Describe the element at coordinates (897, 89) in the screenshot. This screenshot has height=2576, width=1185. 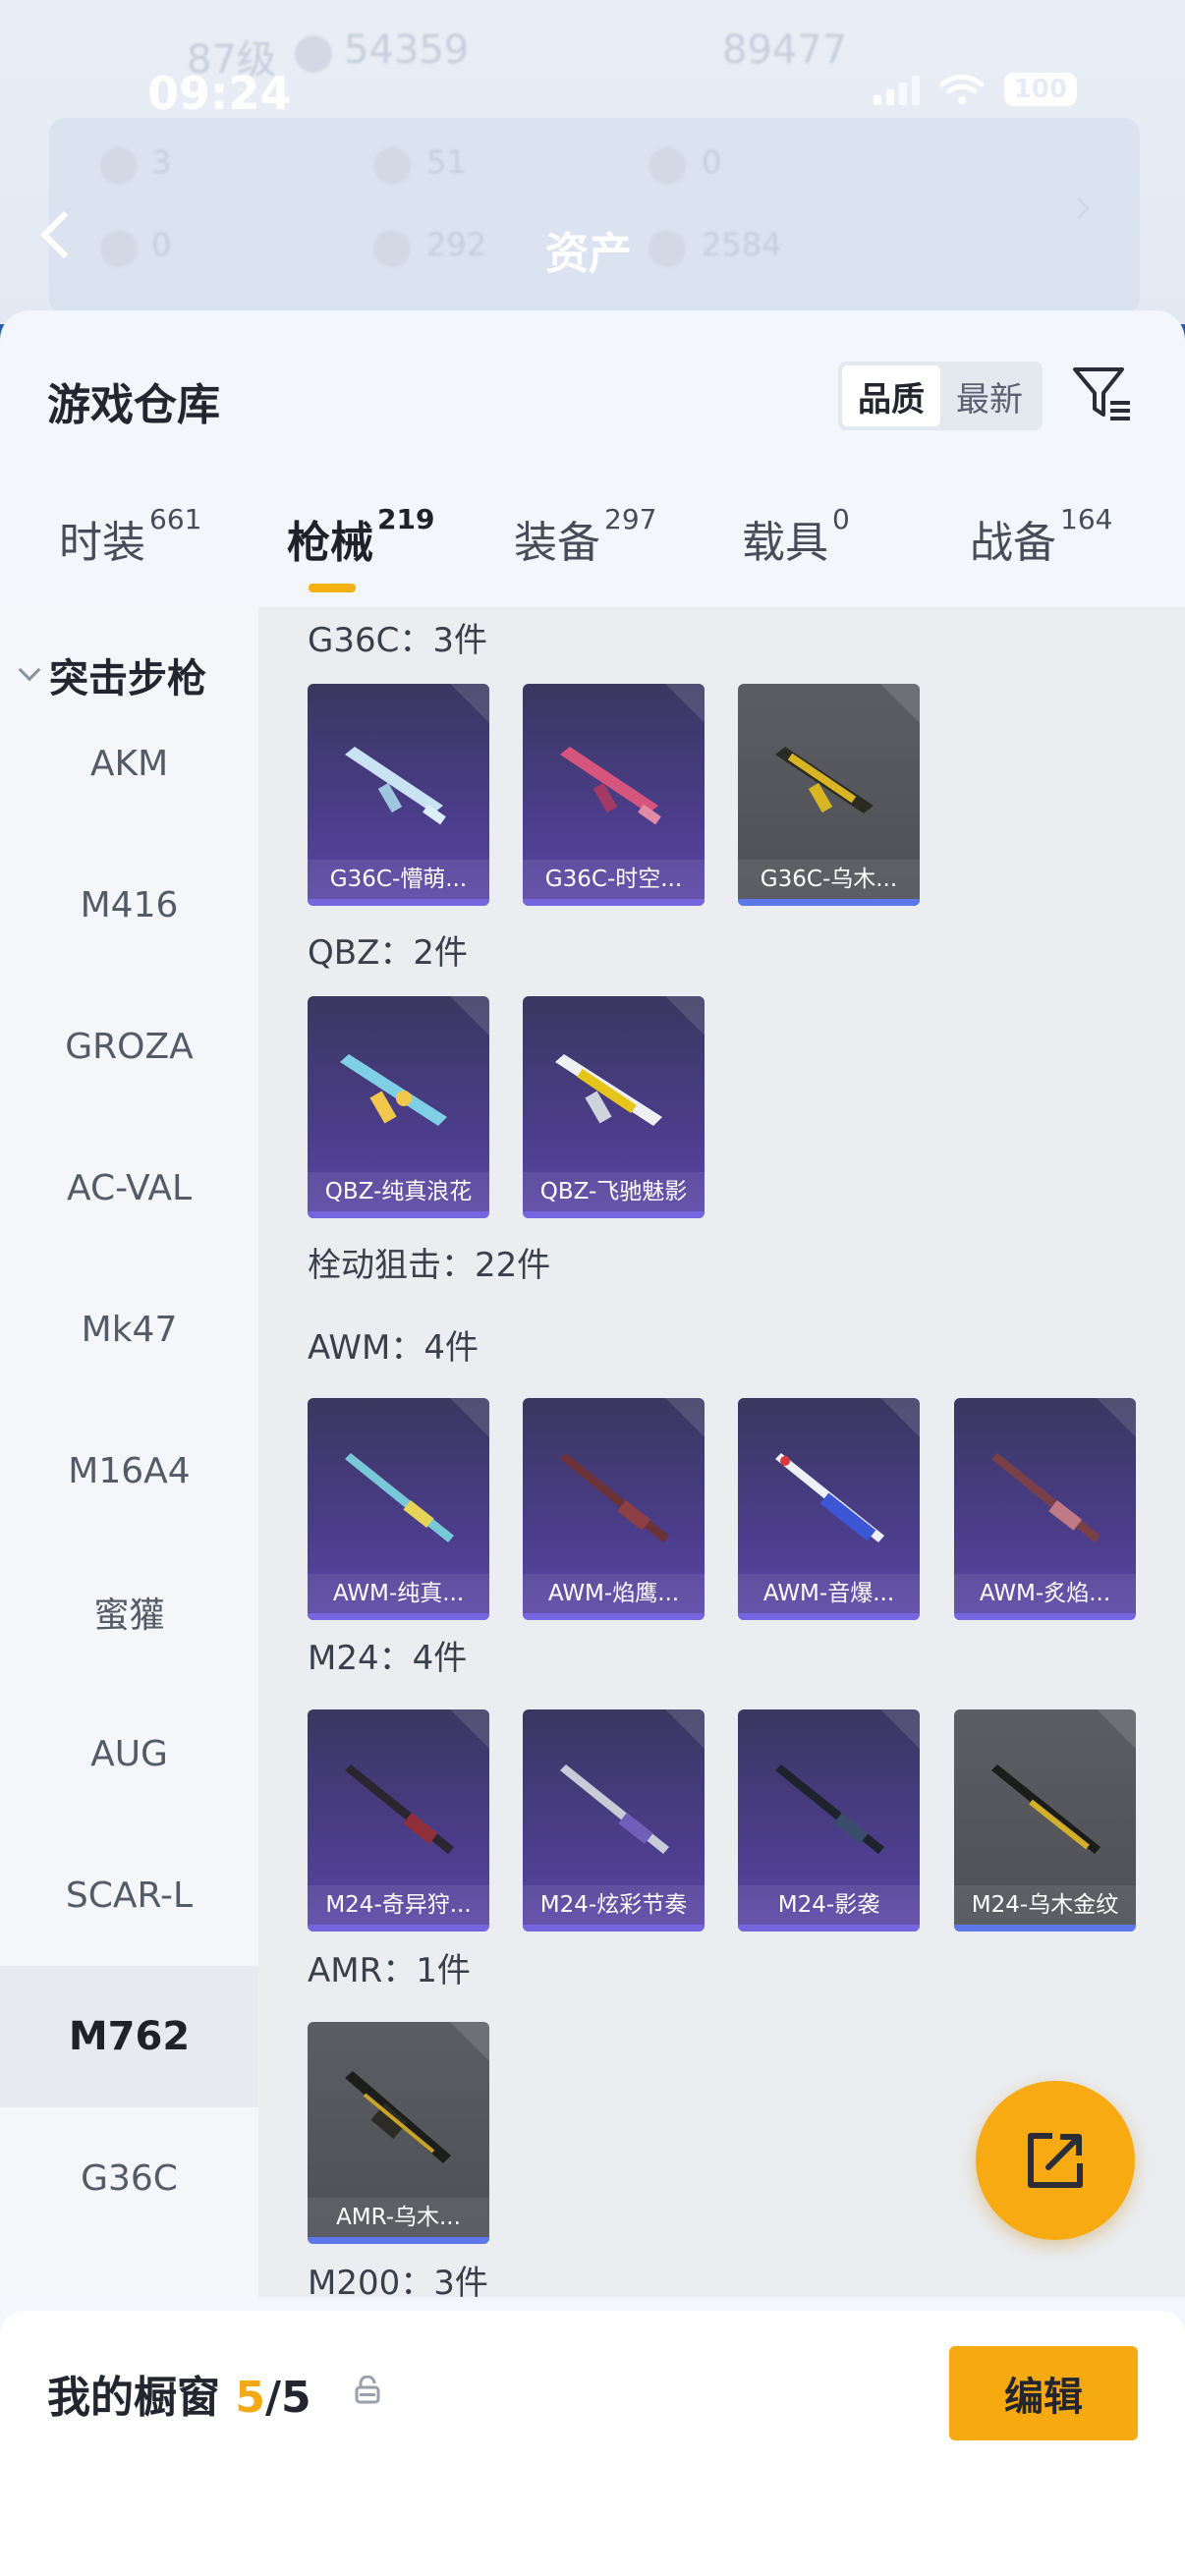
I see `signal-icon` at that location.